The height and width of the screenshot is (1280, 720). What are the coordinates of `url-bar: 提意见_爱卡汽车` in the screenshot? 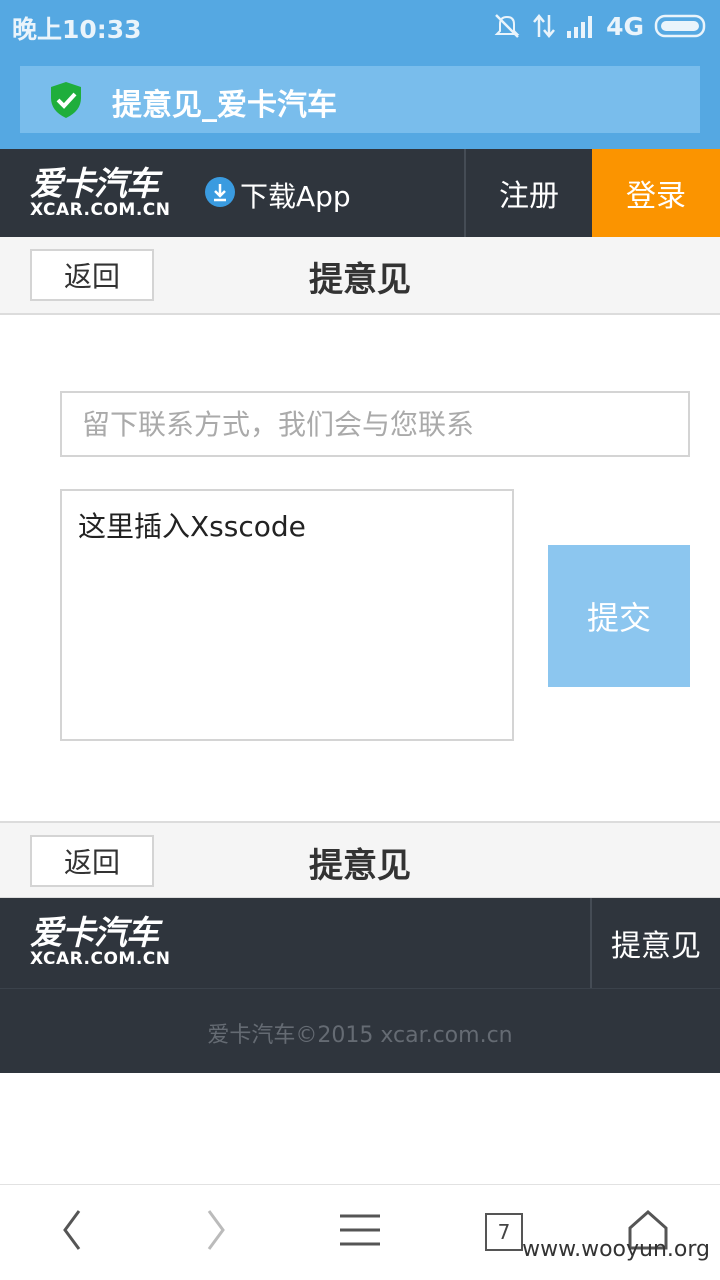 It's located at (360, 99).